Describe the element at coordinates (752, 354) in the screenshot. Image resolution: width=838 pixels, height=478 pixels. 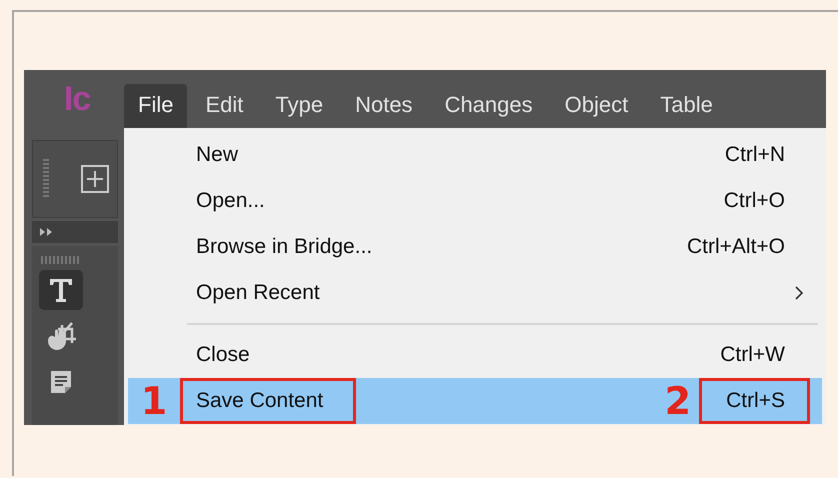
I see `shortcut-text: Ctrl+W` at that location.